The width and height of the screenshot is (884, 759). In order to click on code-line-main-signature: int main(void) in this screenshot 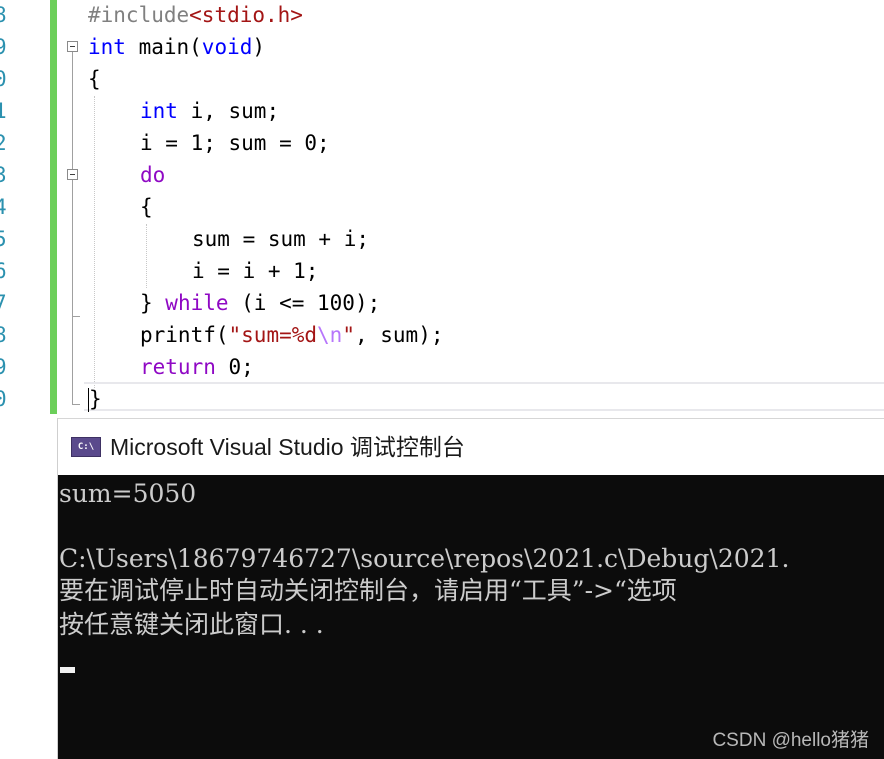, I will do `click(176, 47)`.